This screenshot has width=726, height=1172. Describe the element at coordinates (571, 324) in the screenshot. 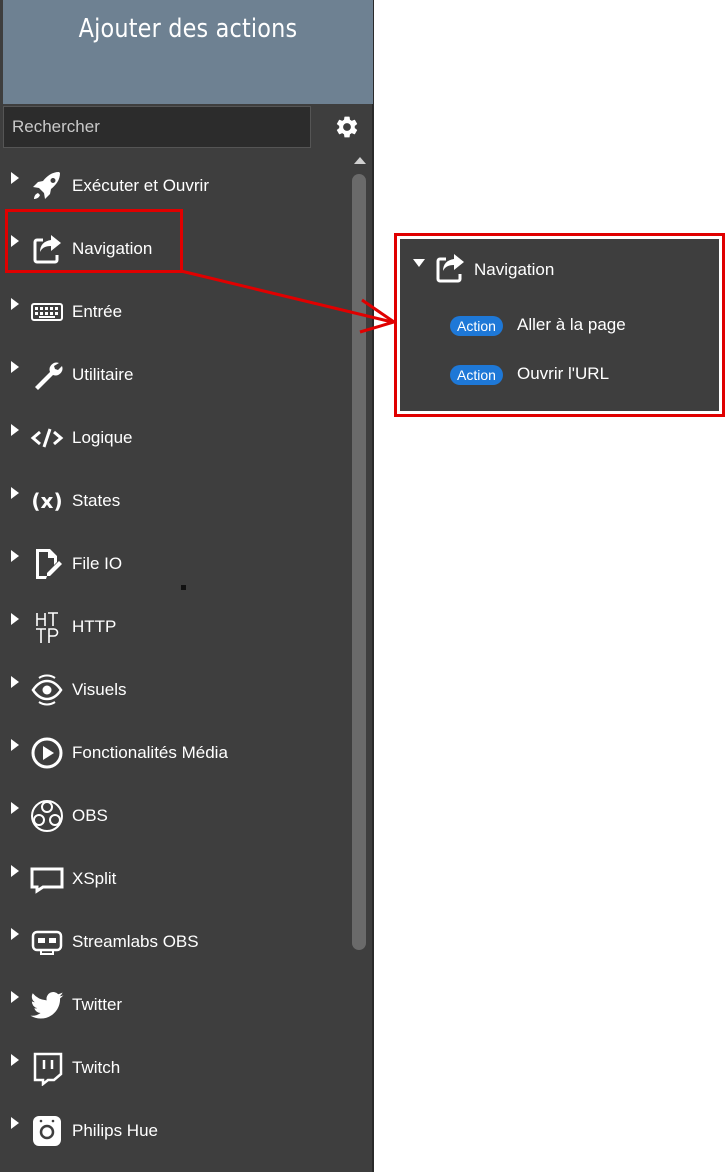

I see `action-label: Aller à la page` at that location.